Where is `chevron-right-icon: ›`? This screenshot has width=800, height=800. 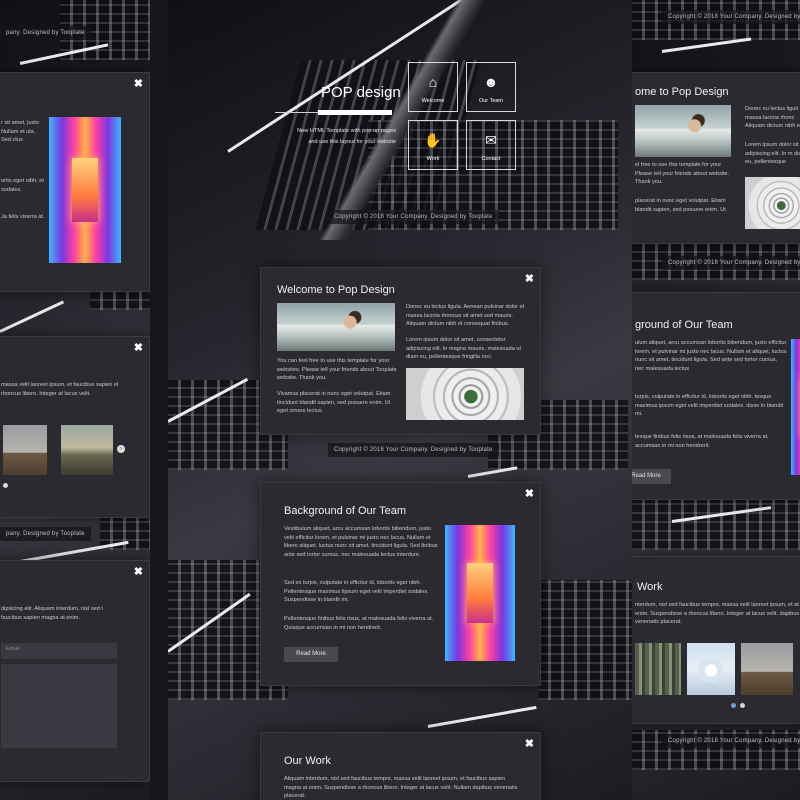
chevron-right-icon: › is located at coordinates (121, 449).